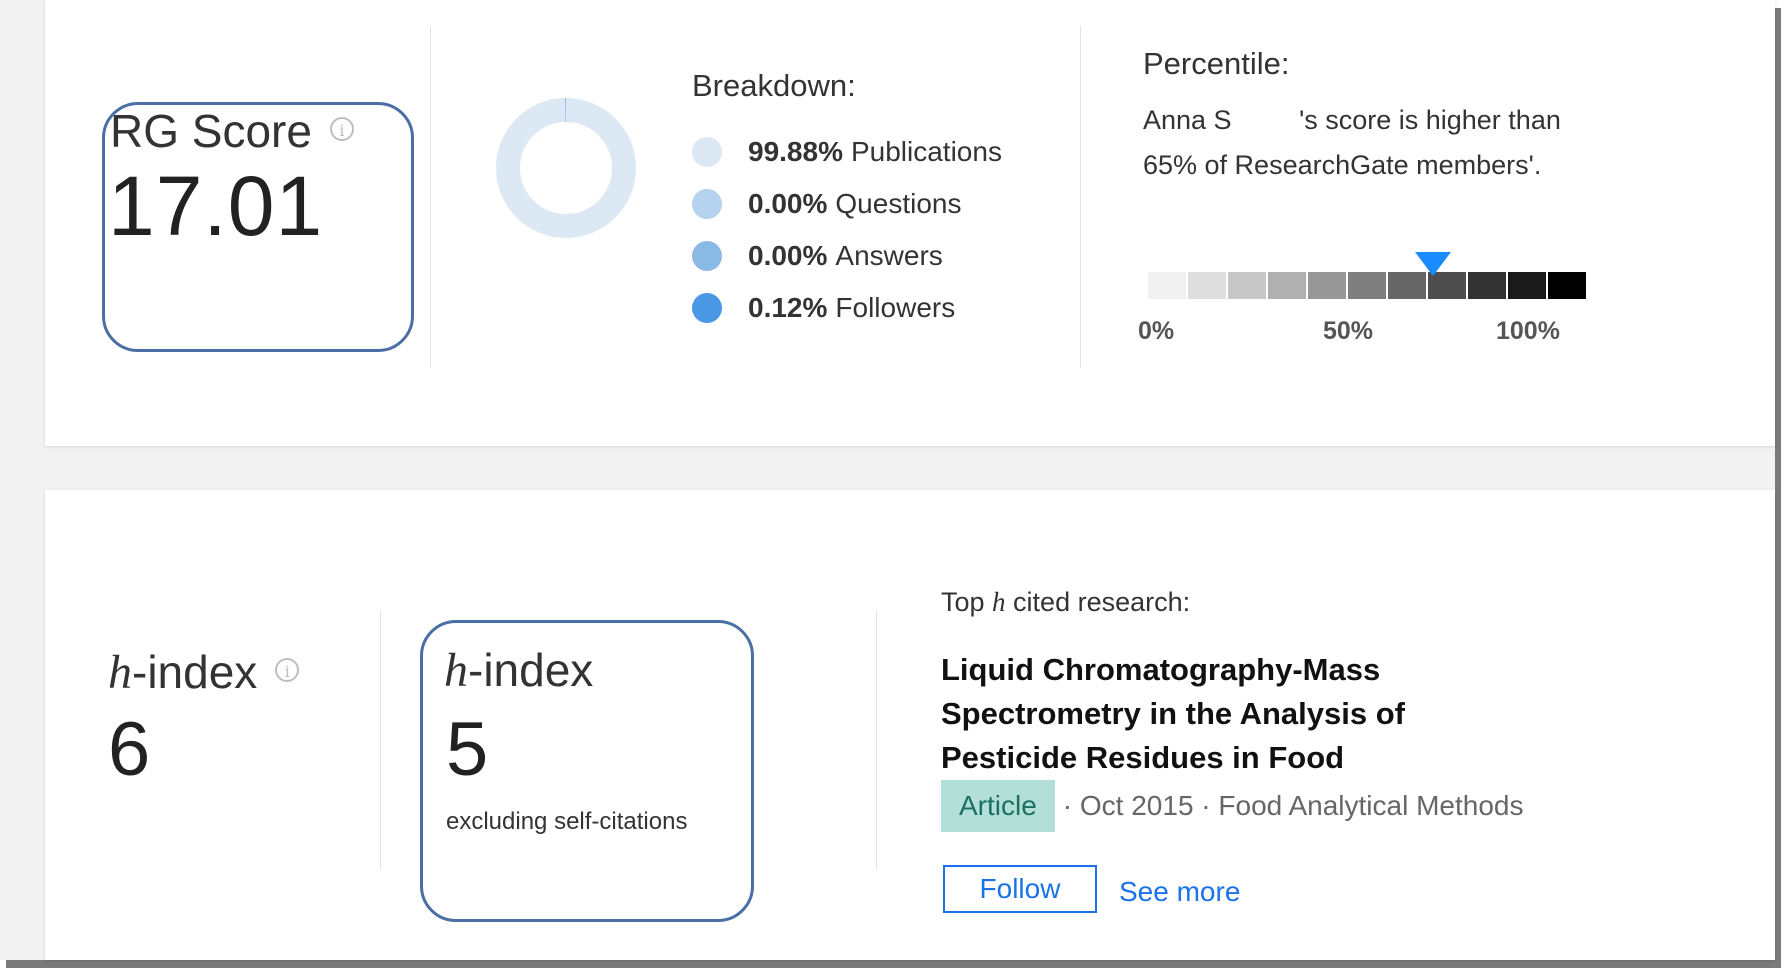 The image size is (1791, 971). What do you see at coordinates (1066, 602) in the screenshot?
I see `top-cited-title: Top h cited research:` at bounding box center [1066, 602].